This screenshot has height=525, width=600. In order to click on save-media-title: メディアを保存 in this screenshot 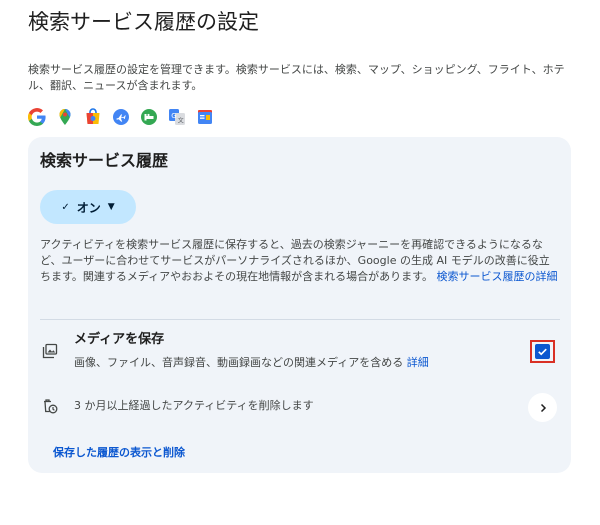, I will do `click(119, 339)`.